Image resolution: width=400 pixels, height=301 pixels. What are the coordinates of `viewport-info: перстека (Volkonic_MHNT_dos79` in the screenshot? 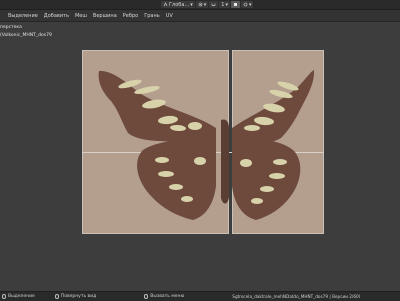 It's located at (26, 32).